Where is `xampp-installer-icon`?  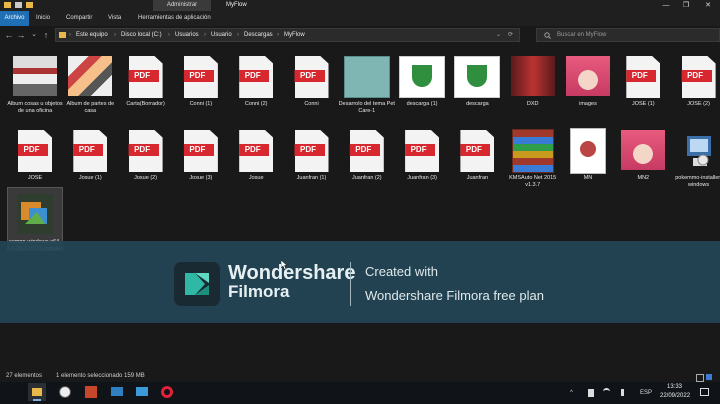
xampp-installer-icon is located at coordinates (35, 214).